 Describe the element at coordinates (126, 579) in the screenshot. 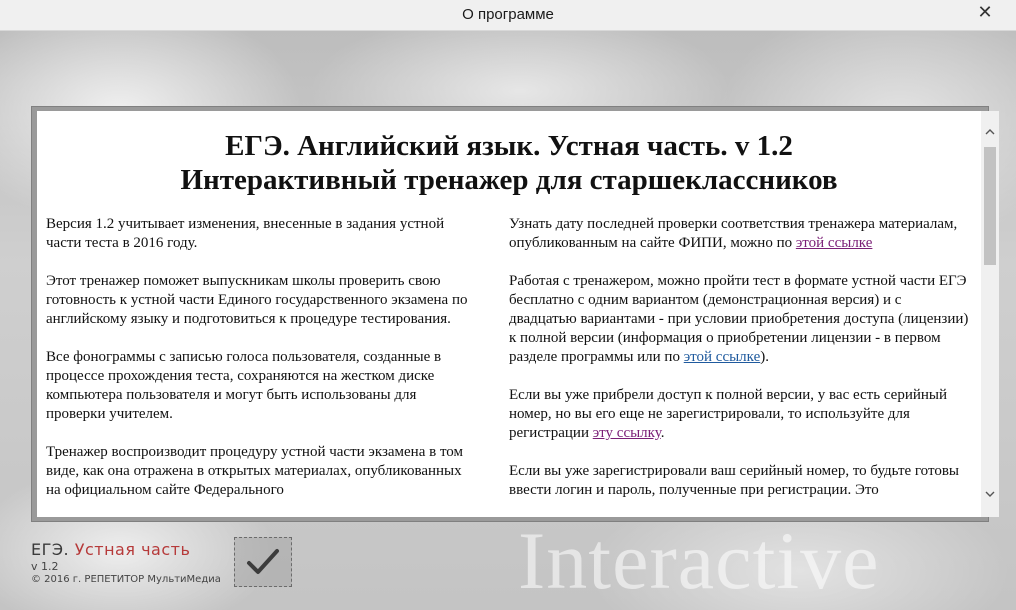

I see `copyright-text: © 2016 г. РЕПЕТИТОР МультиМедиа` at that location.